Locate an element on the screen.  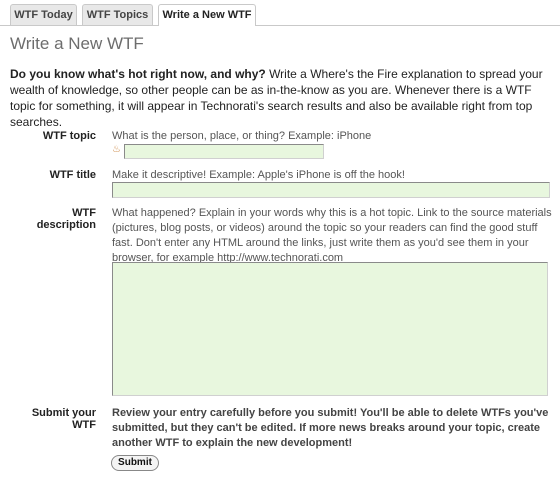
topic-label: WTF topic is located at coordinates (69, 136).